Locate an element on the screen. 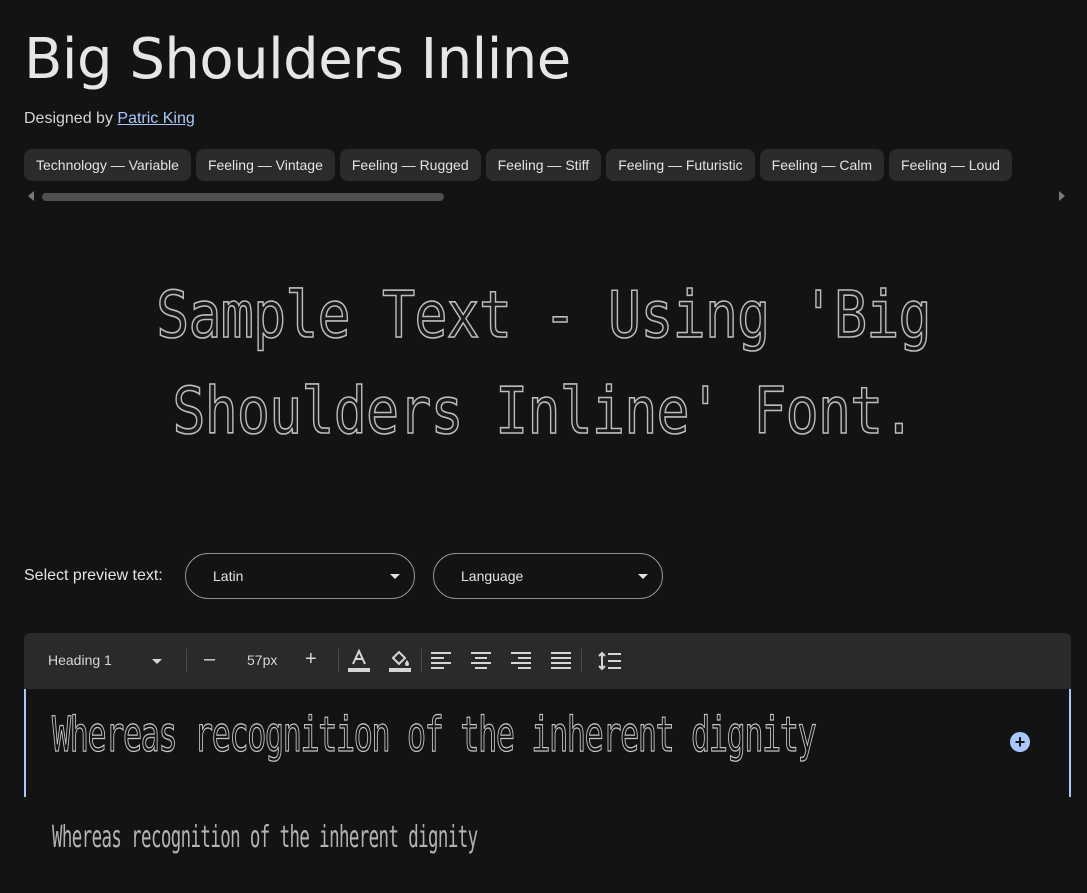  preview-select-label: Select preview text: is located at coordinates (93, 575).